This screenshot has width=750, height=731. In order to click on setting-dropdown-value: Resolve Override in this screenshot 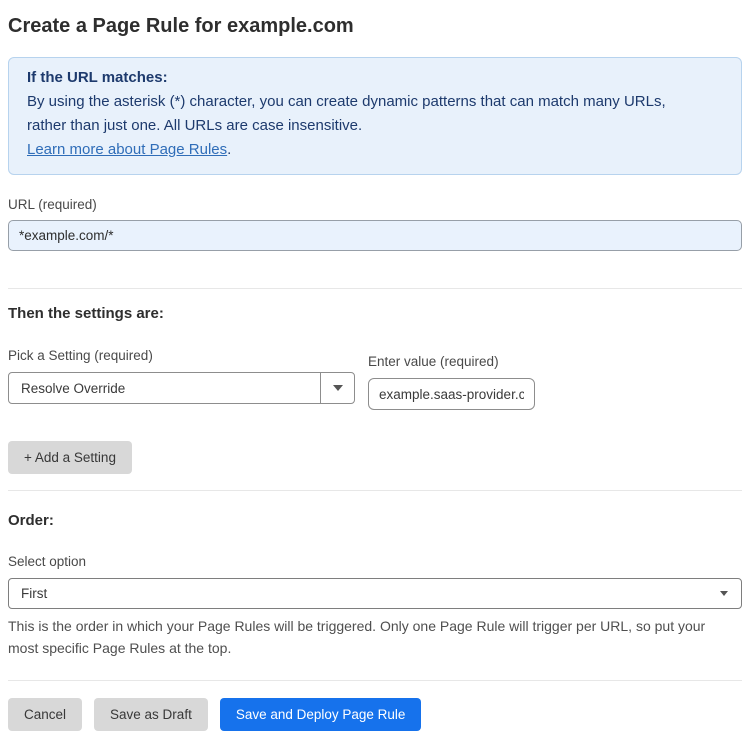, I will do `click(73, 388)`.